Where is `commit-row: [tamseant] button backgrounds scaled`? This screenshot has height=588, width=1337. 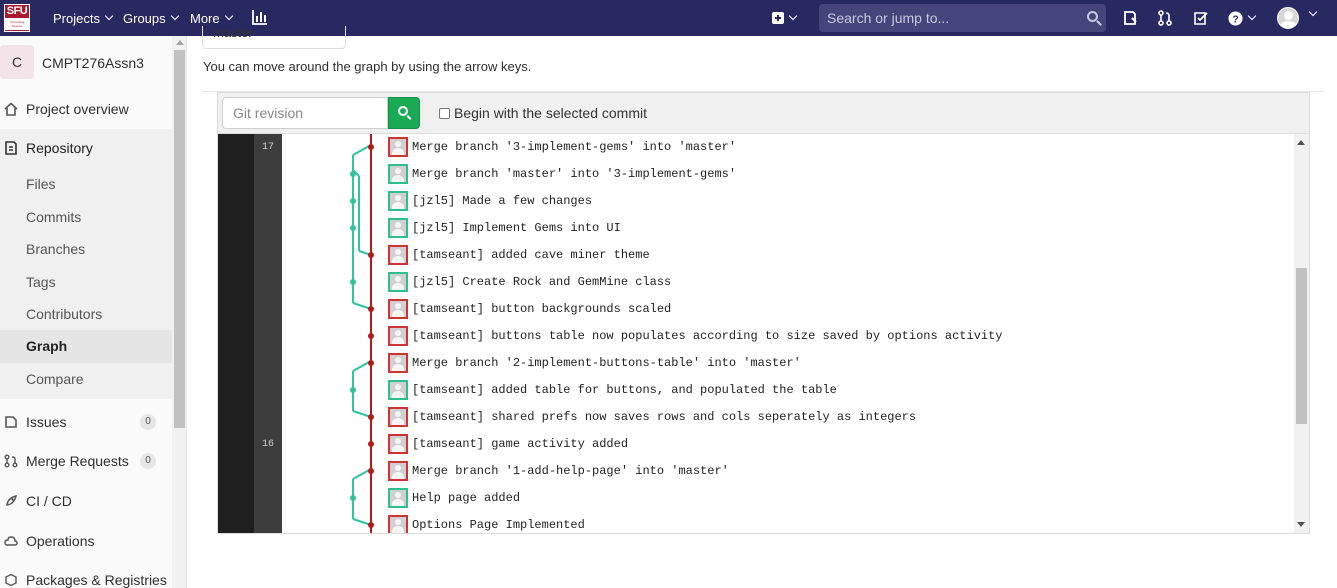 commit-row: [tamseant] button backgrounds scaled is located at coordinates (529, 309).